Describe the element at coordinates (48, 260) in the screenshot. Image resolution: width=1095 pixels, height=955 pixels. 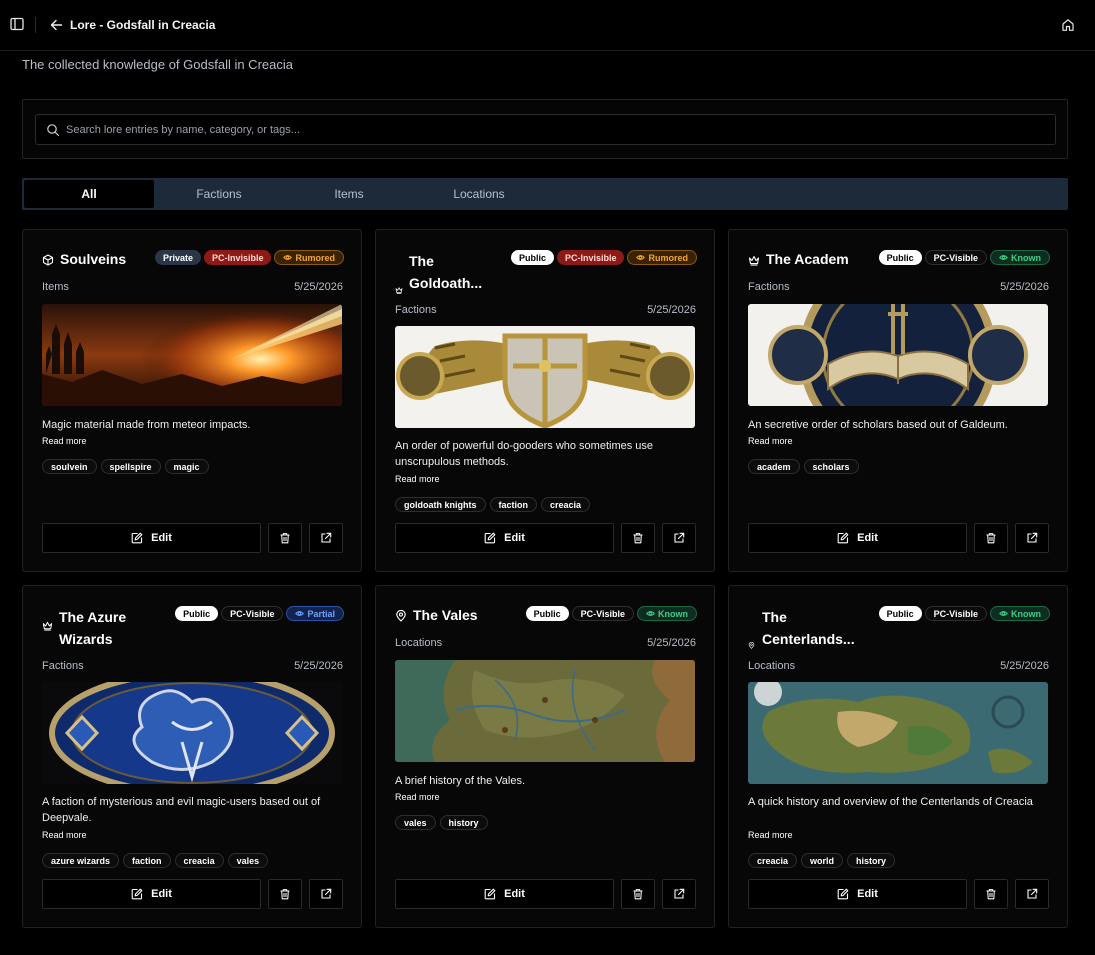
I see `cube-icon` at that location.